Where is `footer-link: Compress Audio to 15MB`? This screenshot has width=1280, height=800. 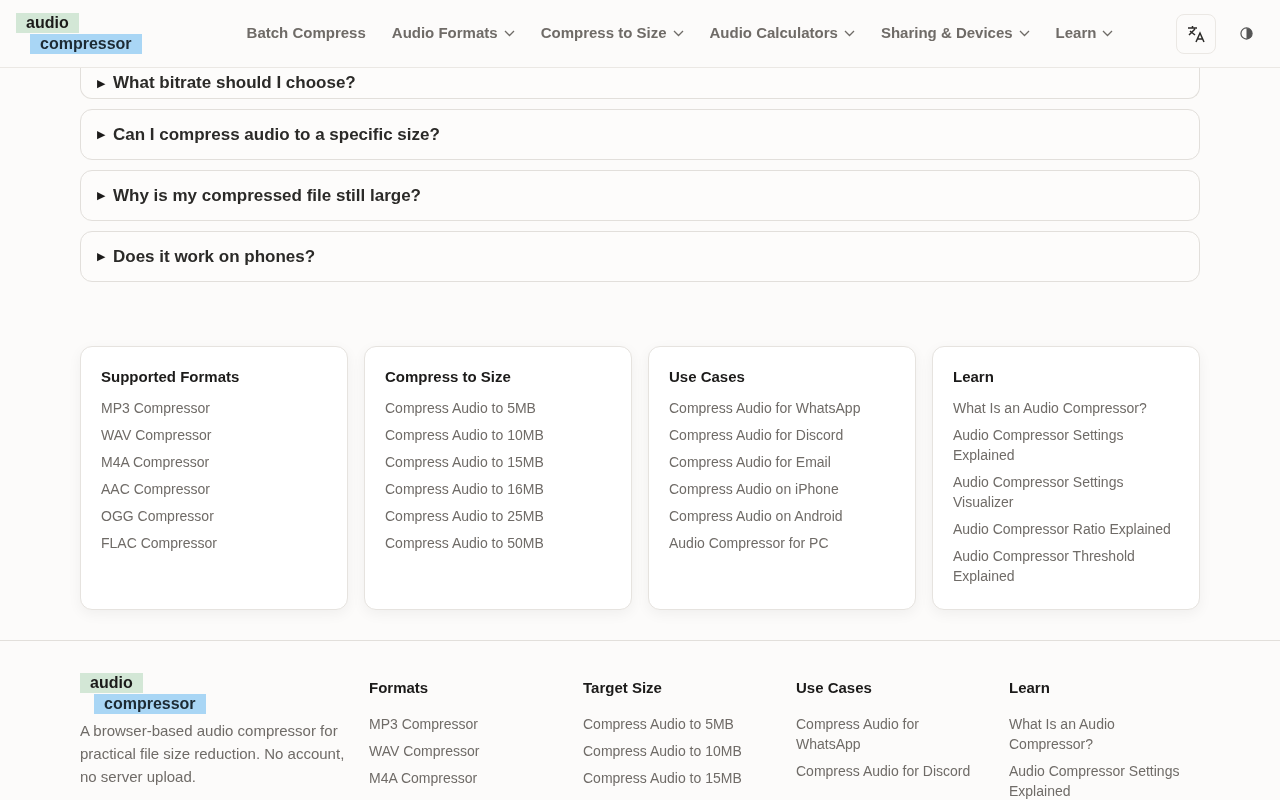
footer-link: Compress Audio to 15MB is located at coordinates (673, 777).